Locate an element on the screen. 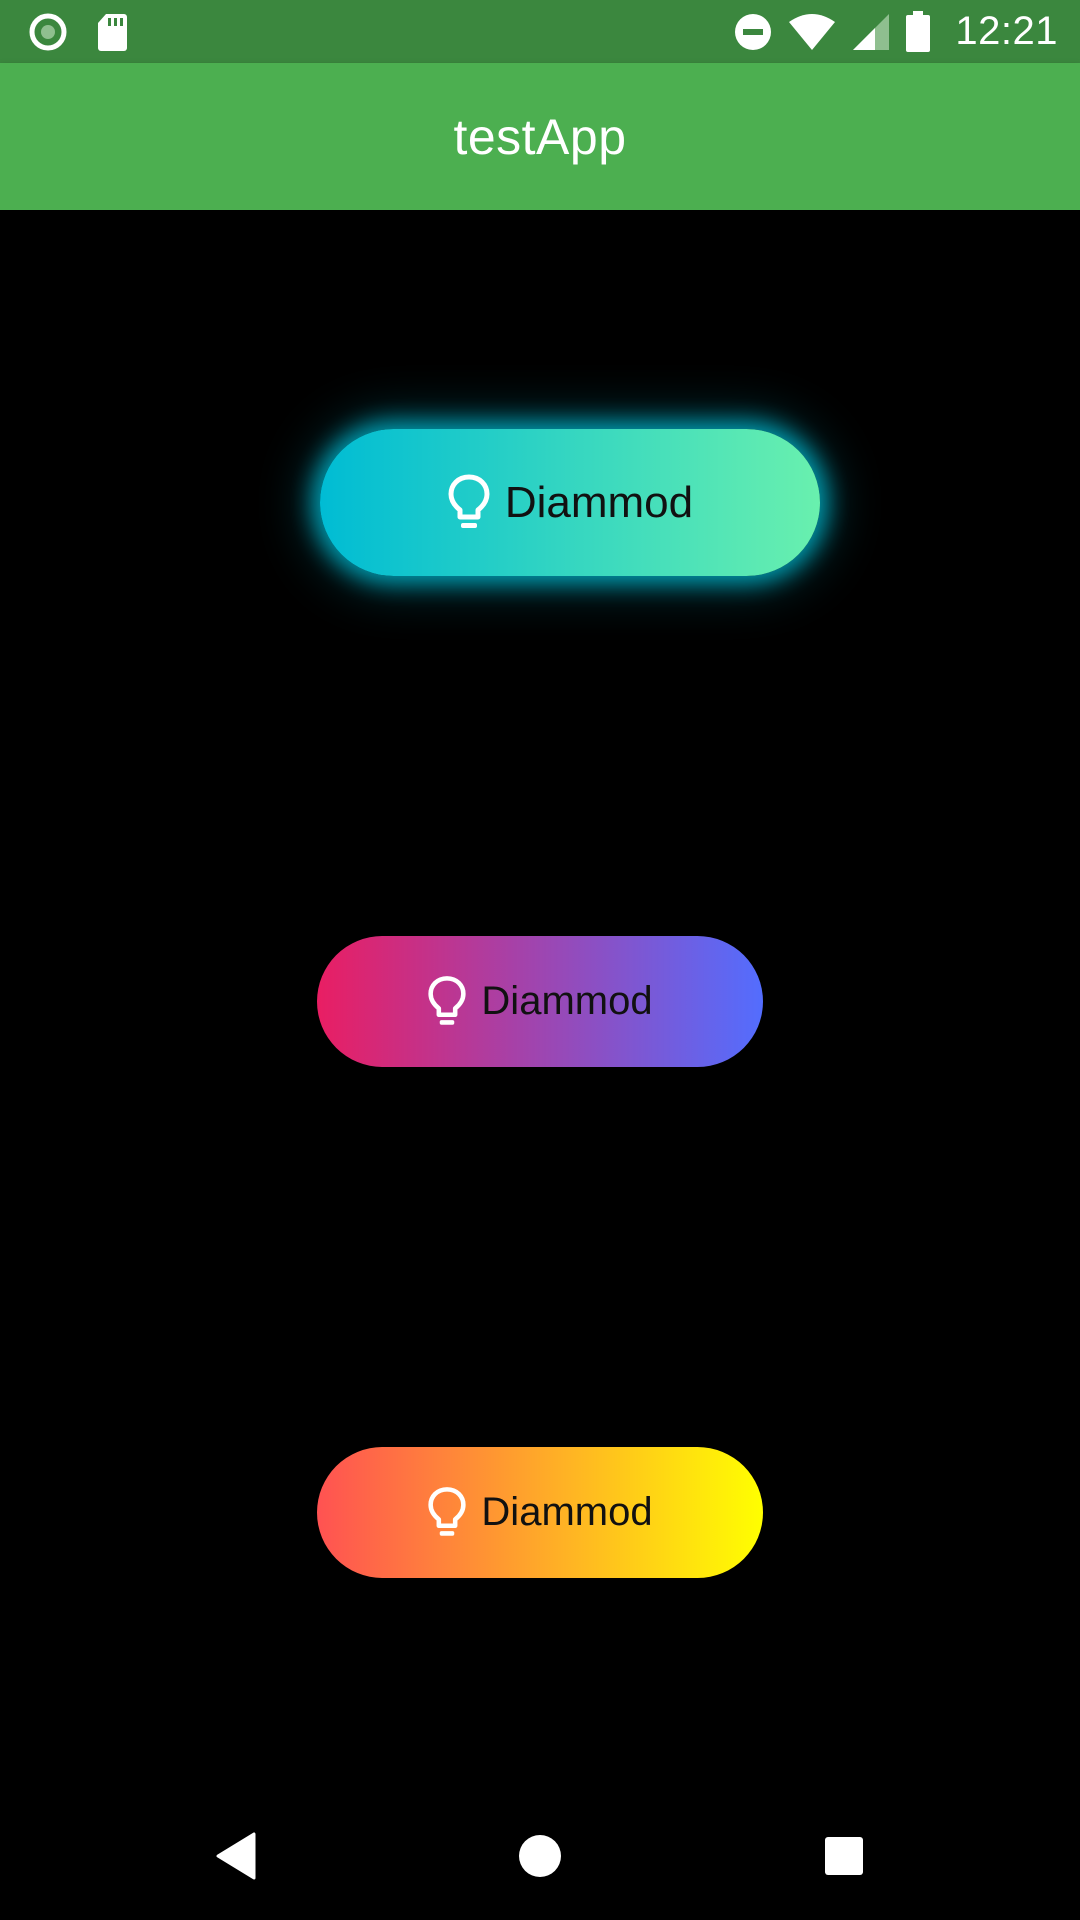 The height and width of the screenshot is (1920, 1080). status-right-icons: 12:21 is located at coordinates (895, 31).